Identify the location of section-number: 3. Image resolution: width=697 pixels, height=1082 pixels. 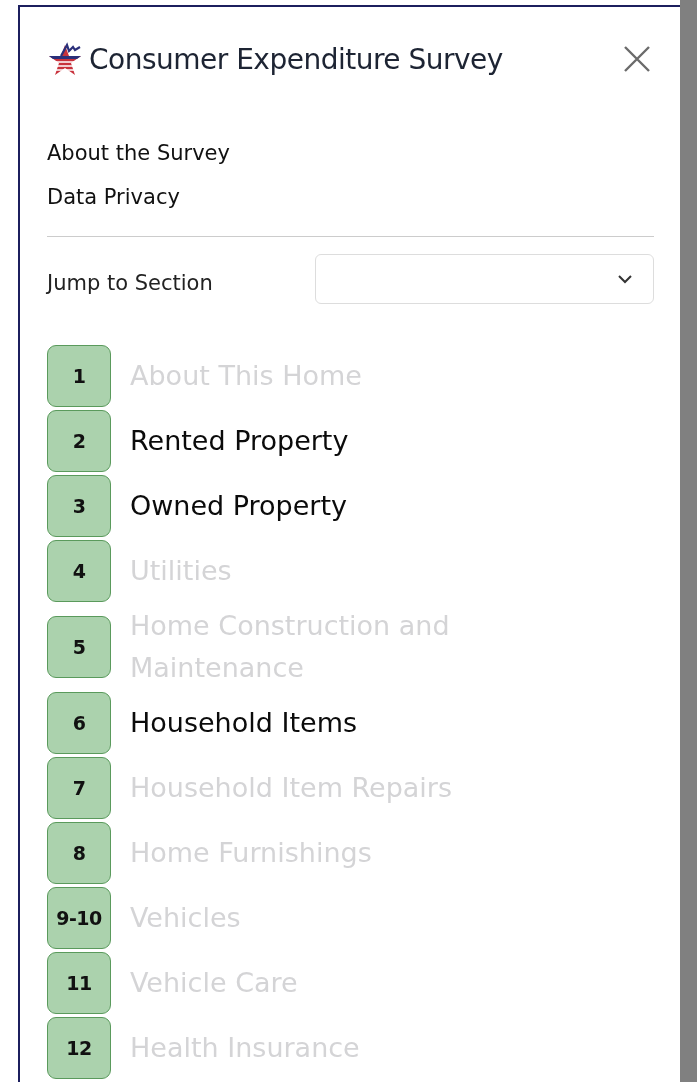
(79, 506).